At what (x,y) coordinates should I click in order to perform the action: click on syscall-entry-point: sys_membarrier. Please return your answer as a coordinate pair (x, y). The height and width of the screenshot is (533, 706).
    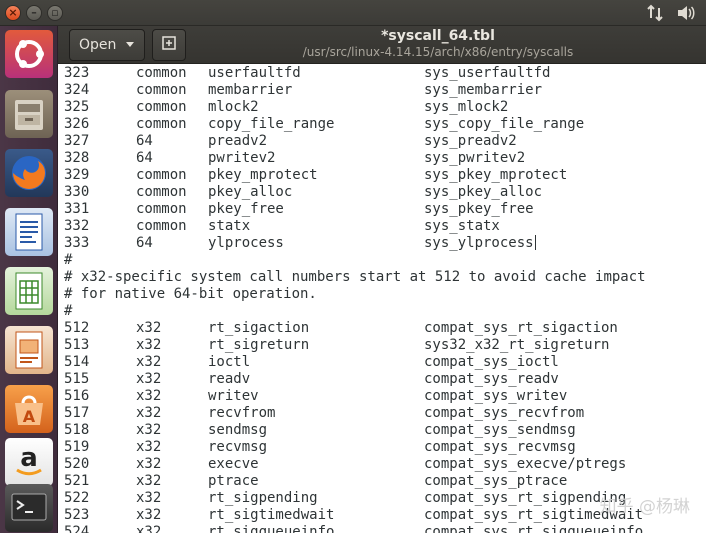
    Looking at the image, I should click on (483, 90).